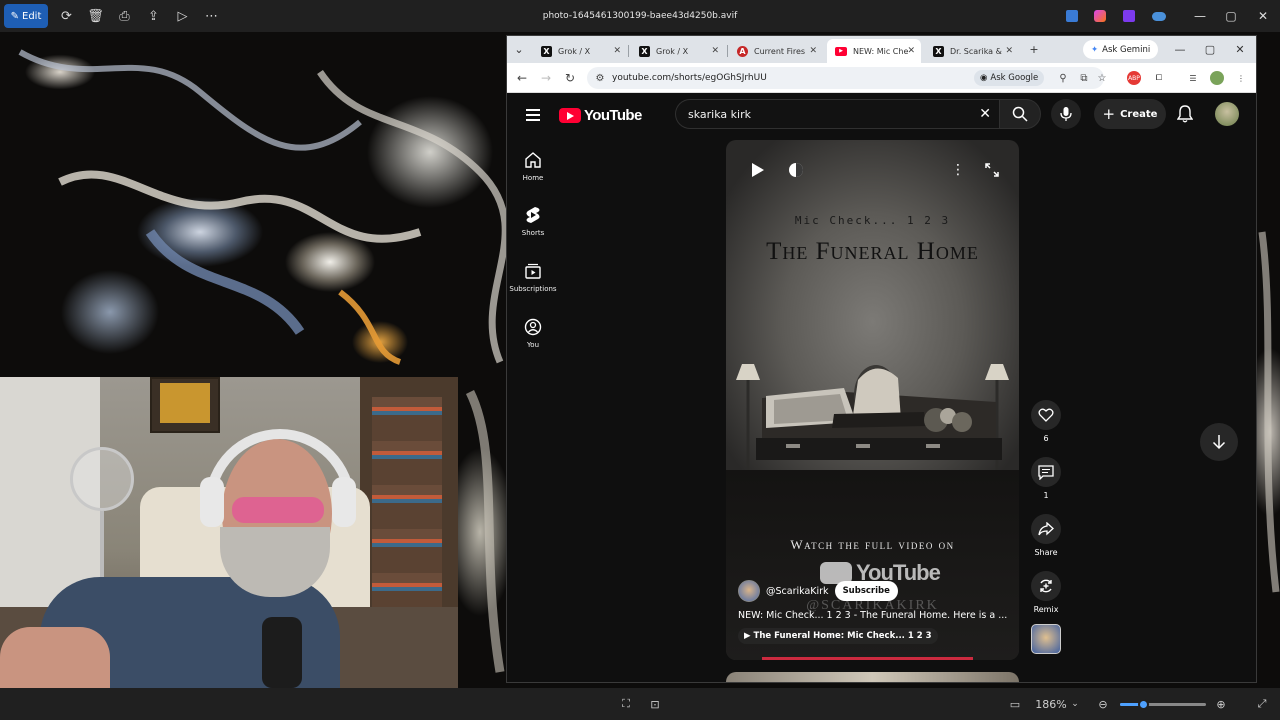  I want to click on fullscreen-icon, so click(992, 170).